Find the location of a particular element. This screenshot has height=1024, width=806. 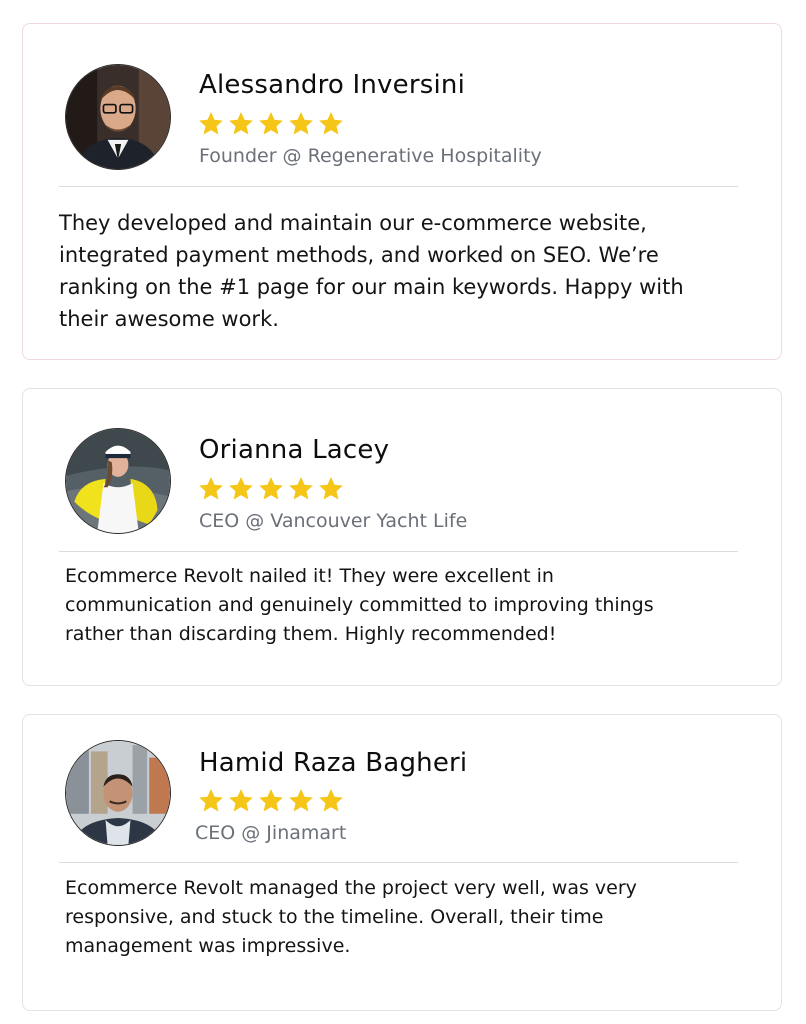

reviewer-role: CEO @ Vancouver Yacht Life is located at coordinates (333, 521).